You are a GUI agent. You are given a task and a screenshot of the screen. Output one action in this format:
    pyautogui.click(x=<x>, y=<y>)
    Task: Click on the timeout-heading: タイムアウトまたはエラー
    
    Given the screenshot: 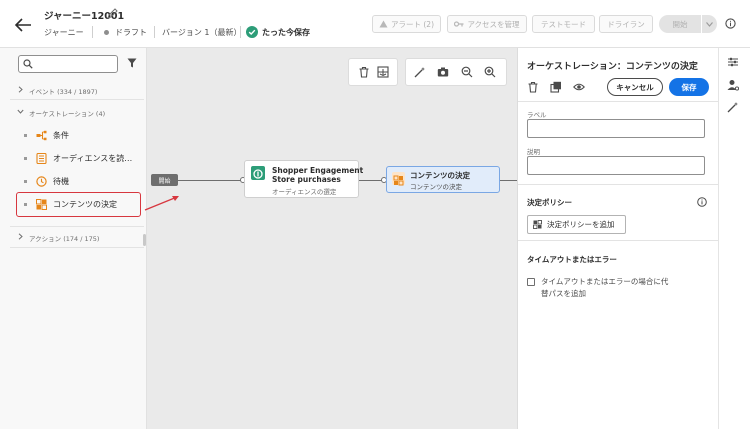 What is the action you would take?
    pyautogui.click(x=572, y=259)
    